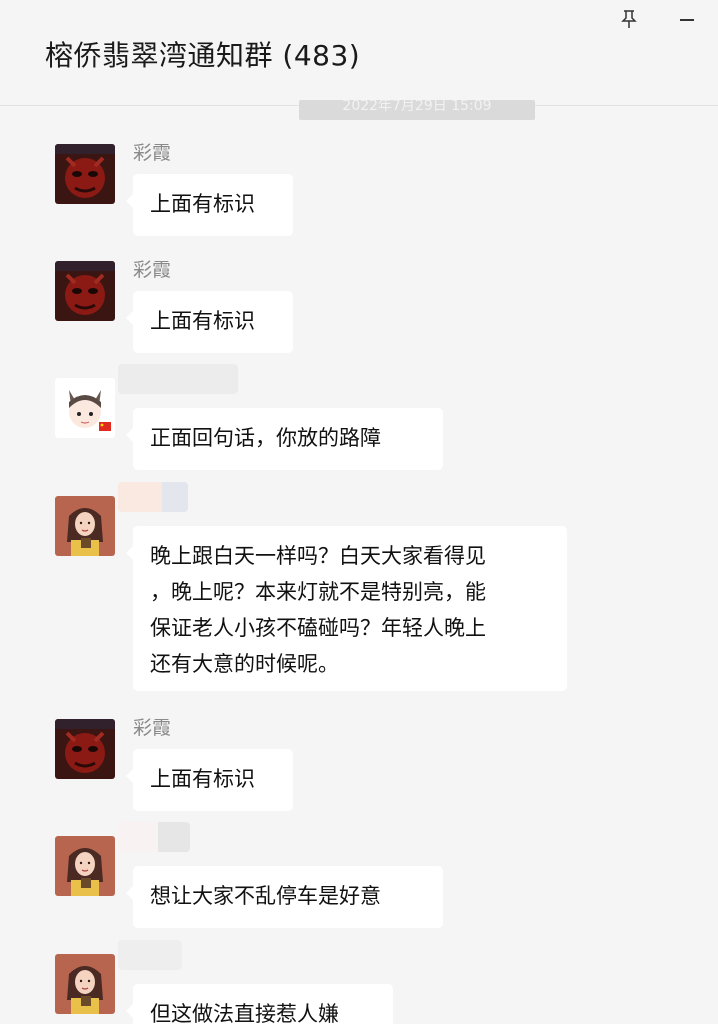  Describe the element at coordinates (244, 1013) in the screenshot. I see `message-text: 但这做法直接惹人嫌` at that location.